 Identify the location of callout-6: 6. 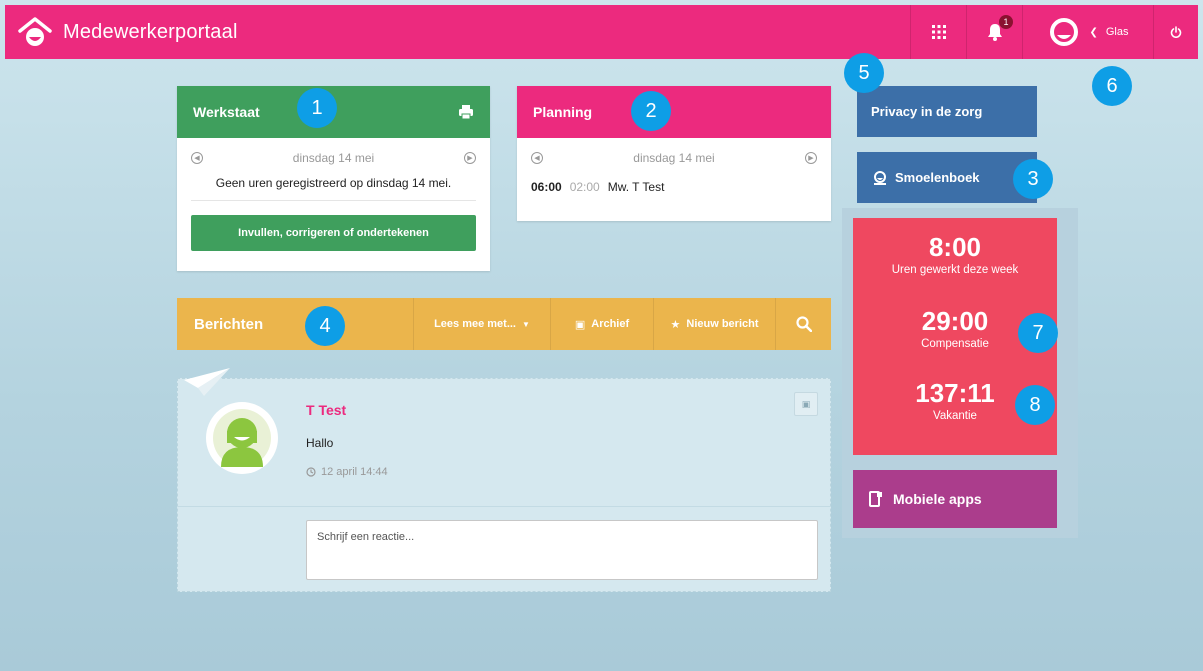
(1112, 86).